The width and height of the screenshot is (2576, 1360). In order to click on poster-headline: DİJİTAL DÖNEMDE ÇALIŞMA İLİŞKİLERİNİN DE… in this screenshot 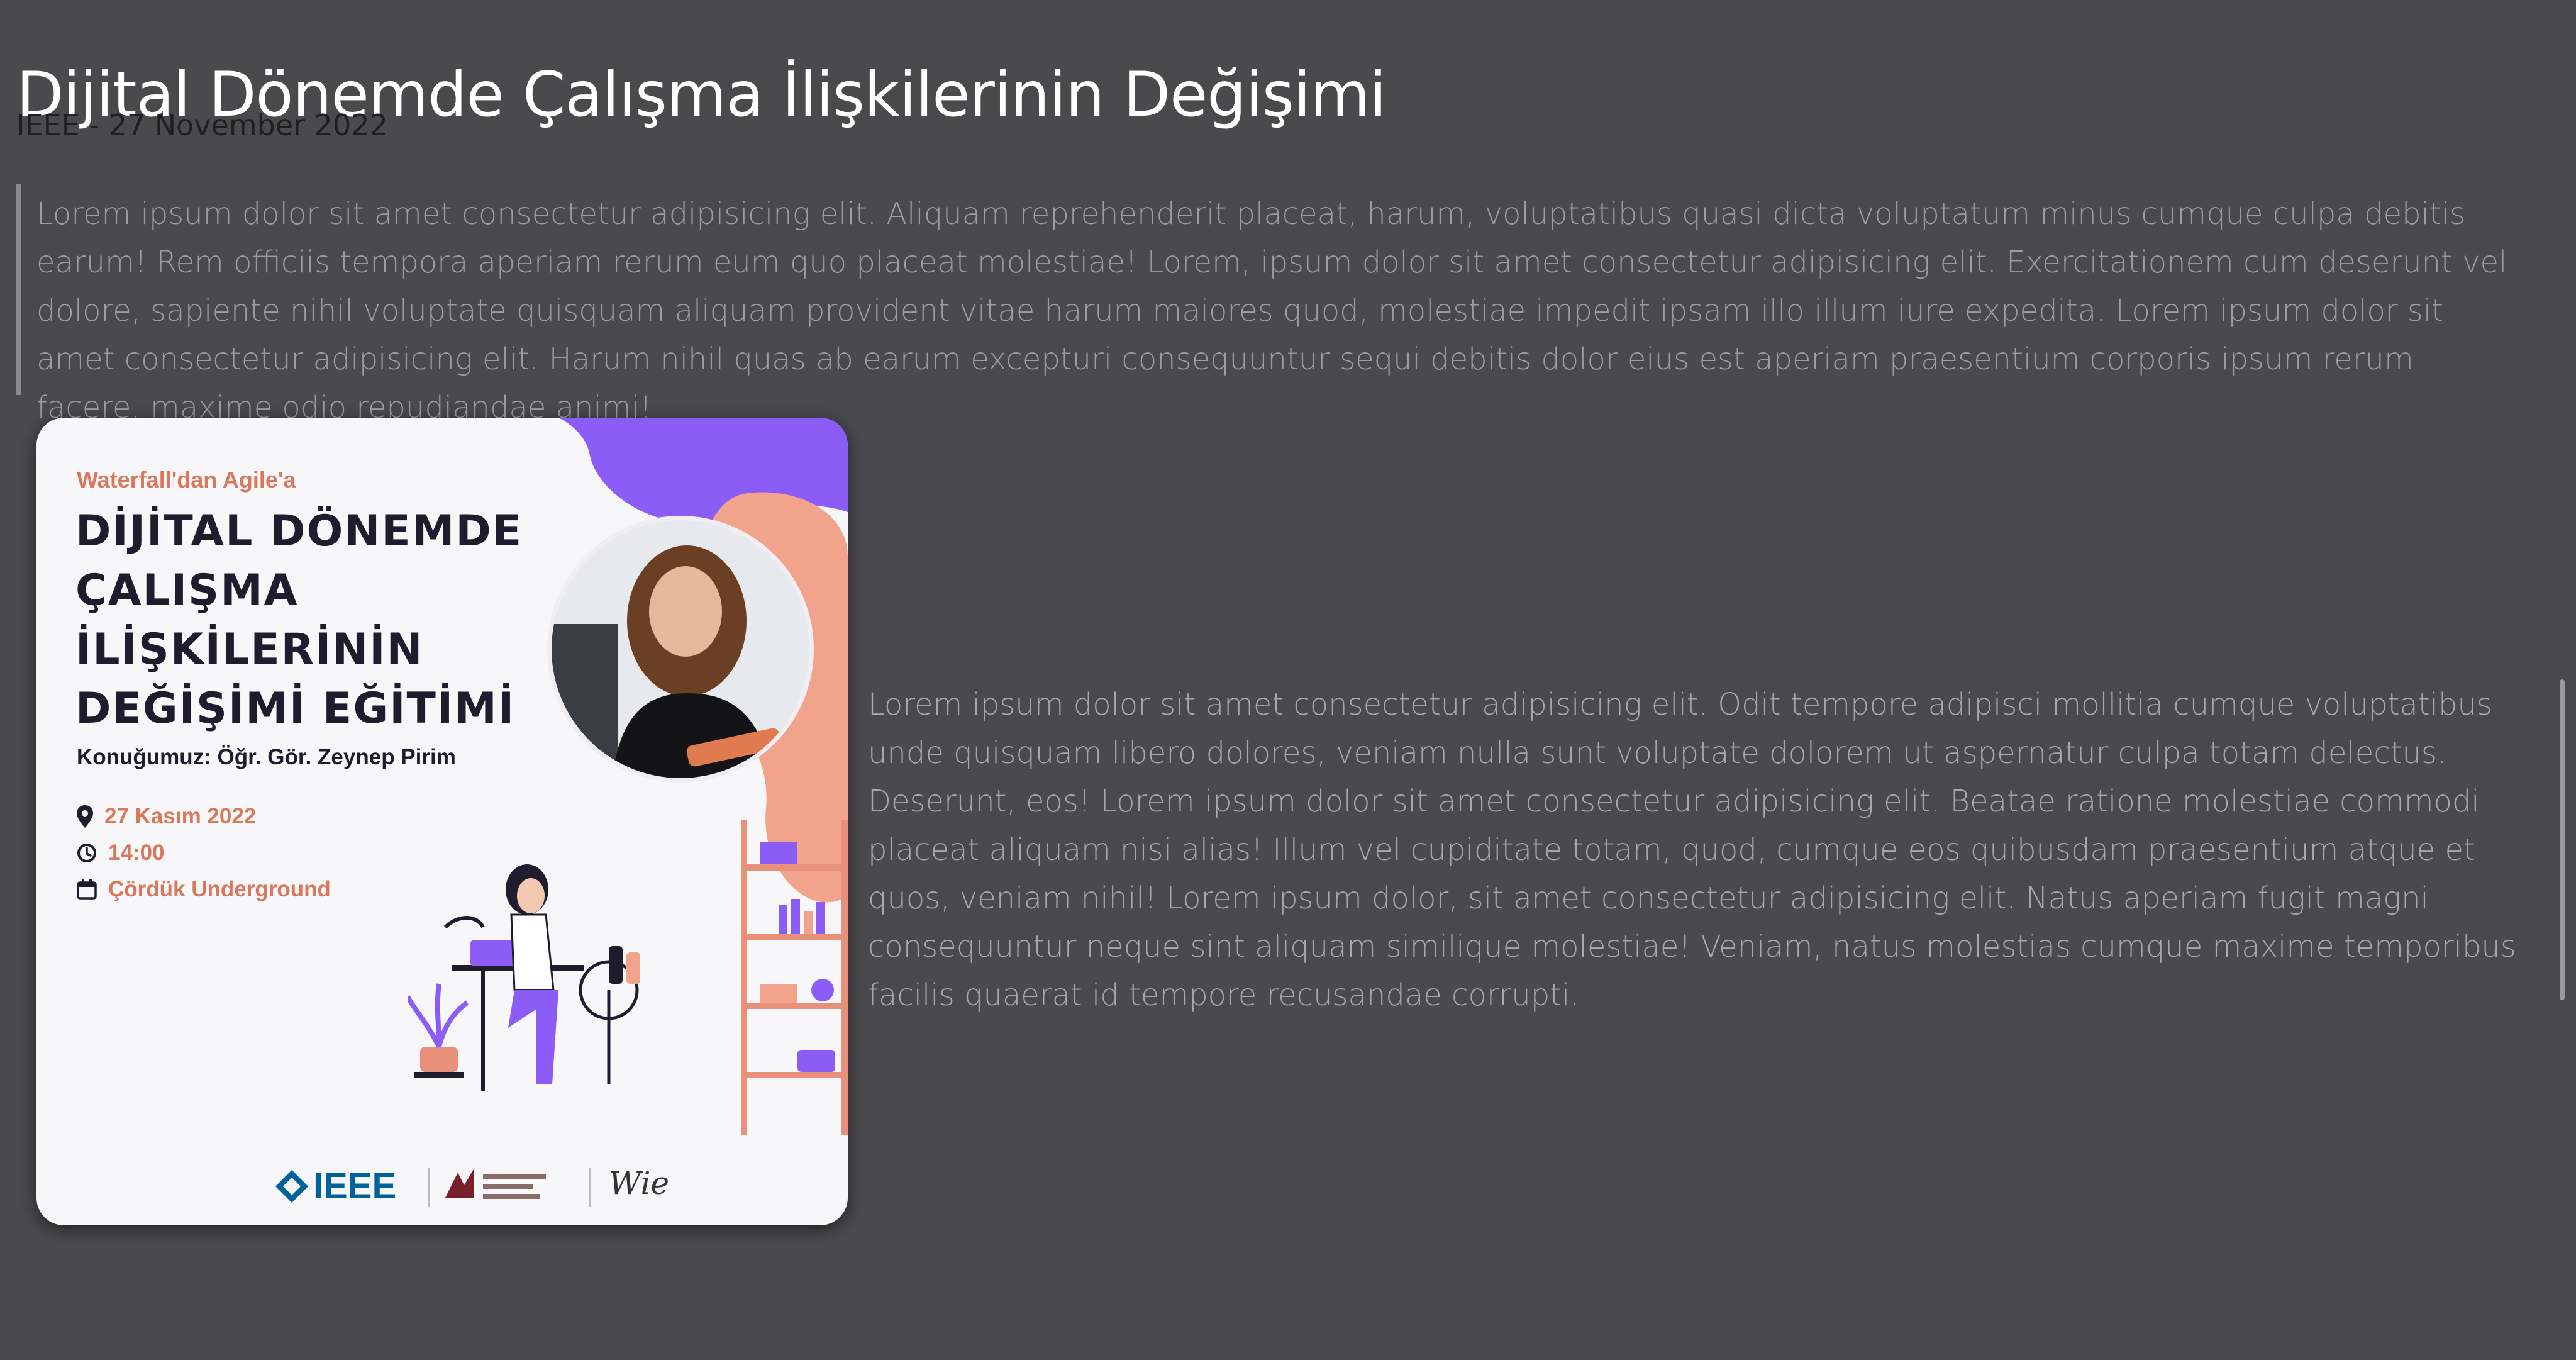, I will do `click(299, 619)`.